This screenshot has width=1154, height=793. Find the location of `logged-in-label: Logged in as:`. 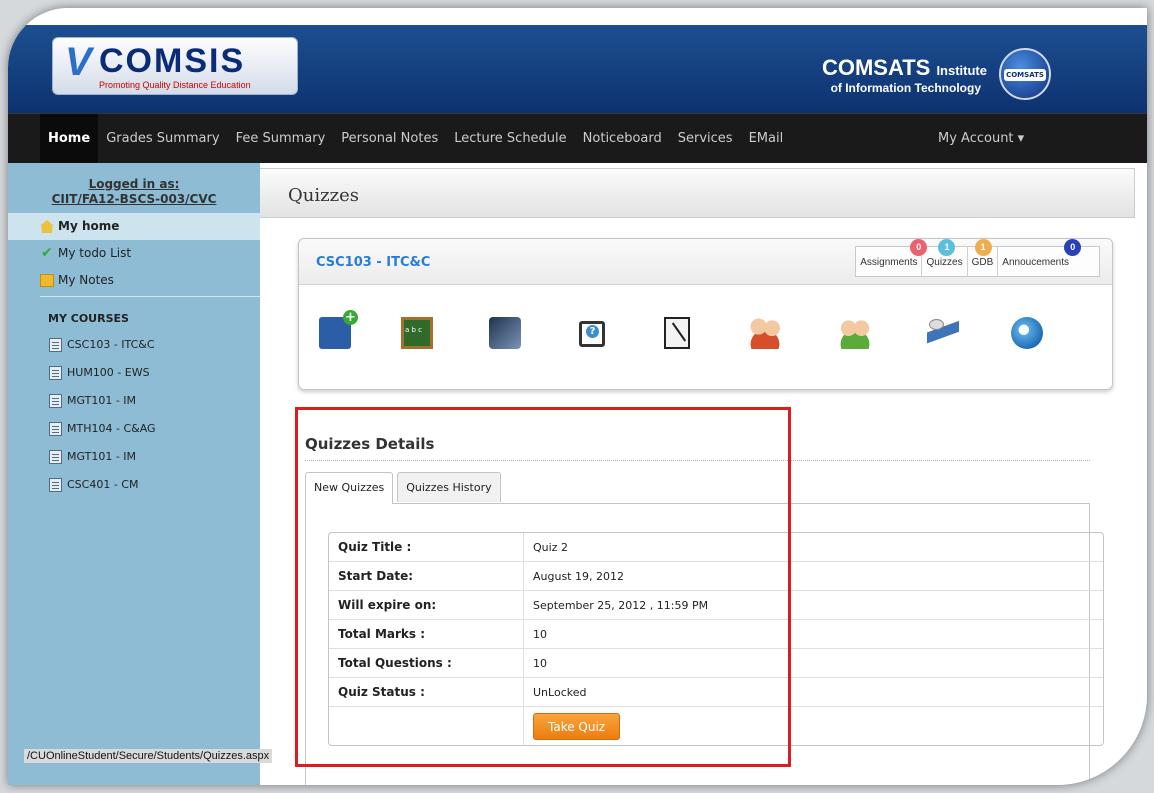

logged-in-label: Logged in as: is located at coordinates (134, 184).